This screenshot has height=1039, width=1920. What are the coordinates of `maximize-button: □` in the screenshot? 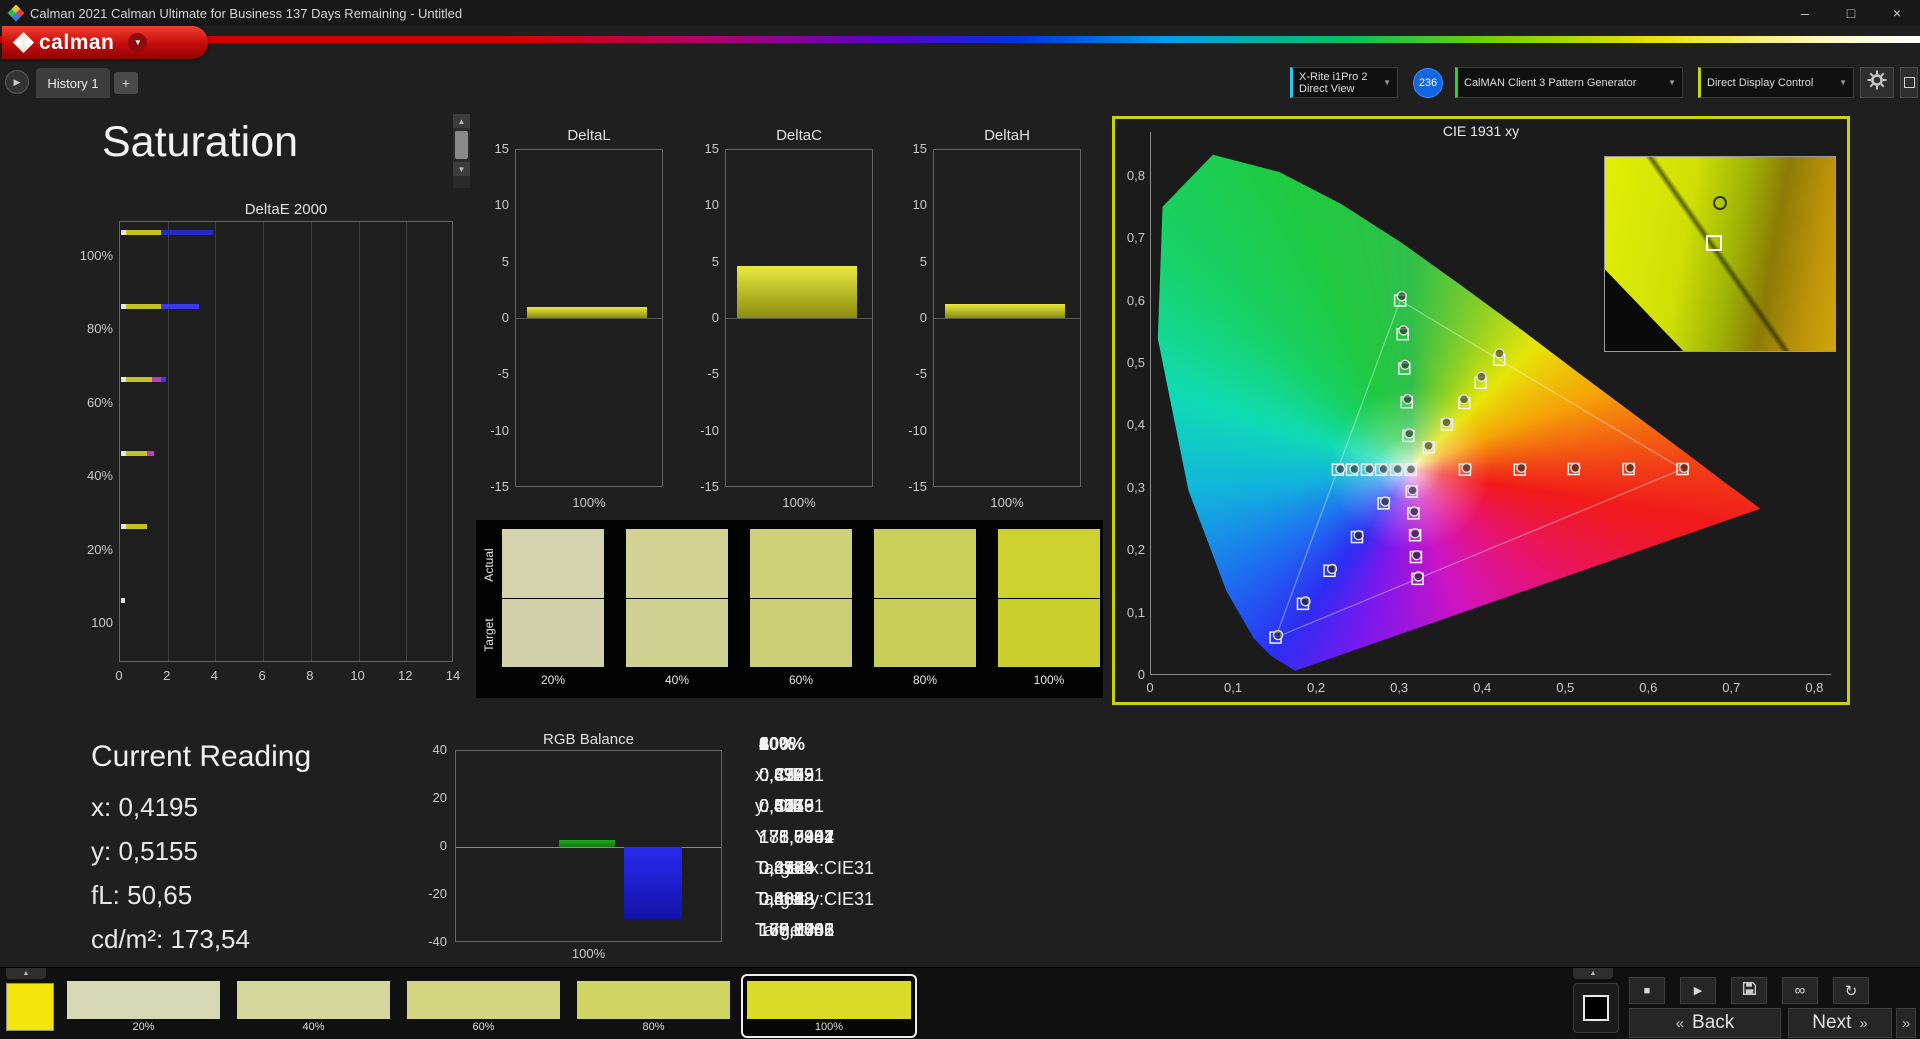 It's located at (1851, 13).